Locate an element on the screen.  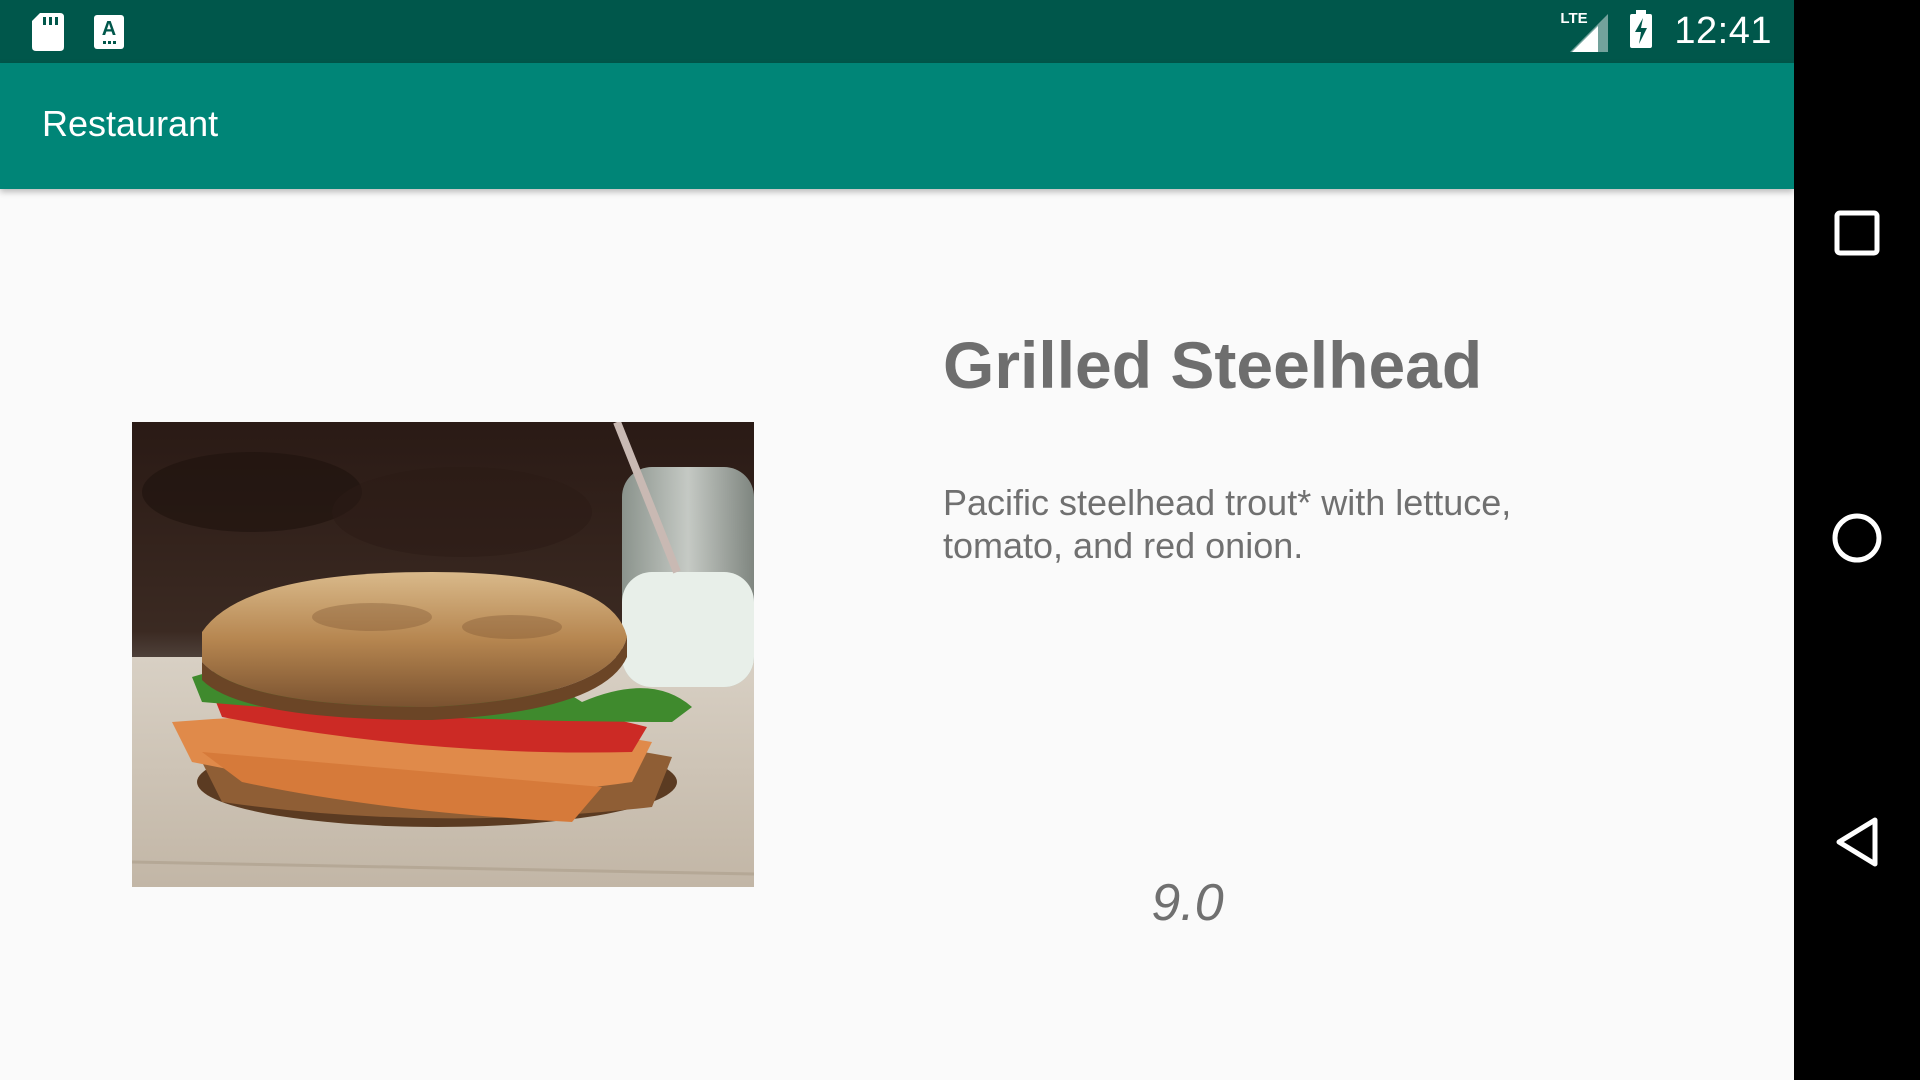
status-bar: A LTE 12:41 is located at coordinates (897, 31).